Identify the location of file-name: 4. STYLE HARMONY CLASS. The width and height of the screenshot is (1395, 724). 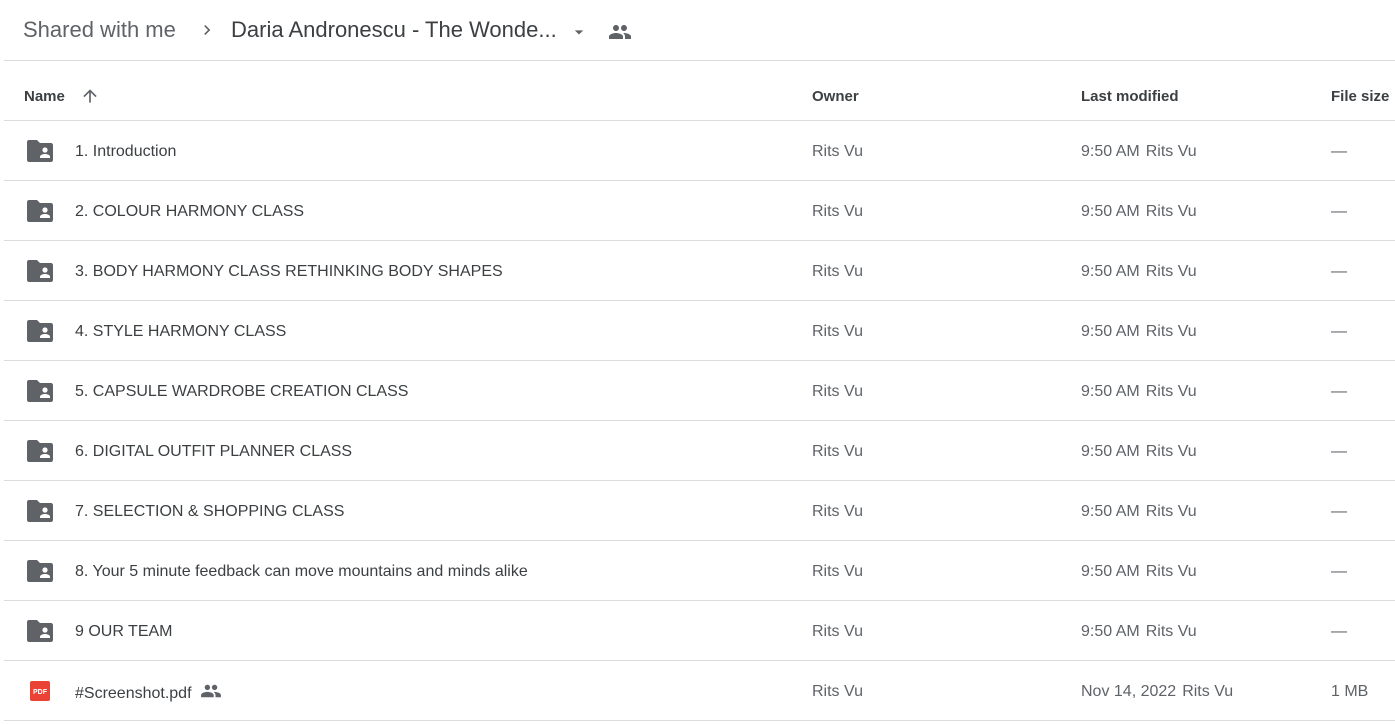
(180, 332).